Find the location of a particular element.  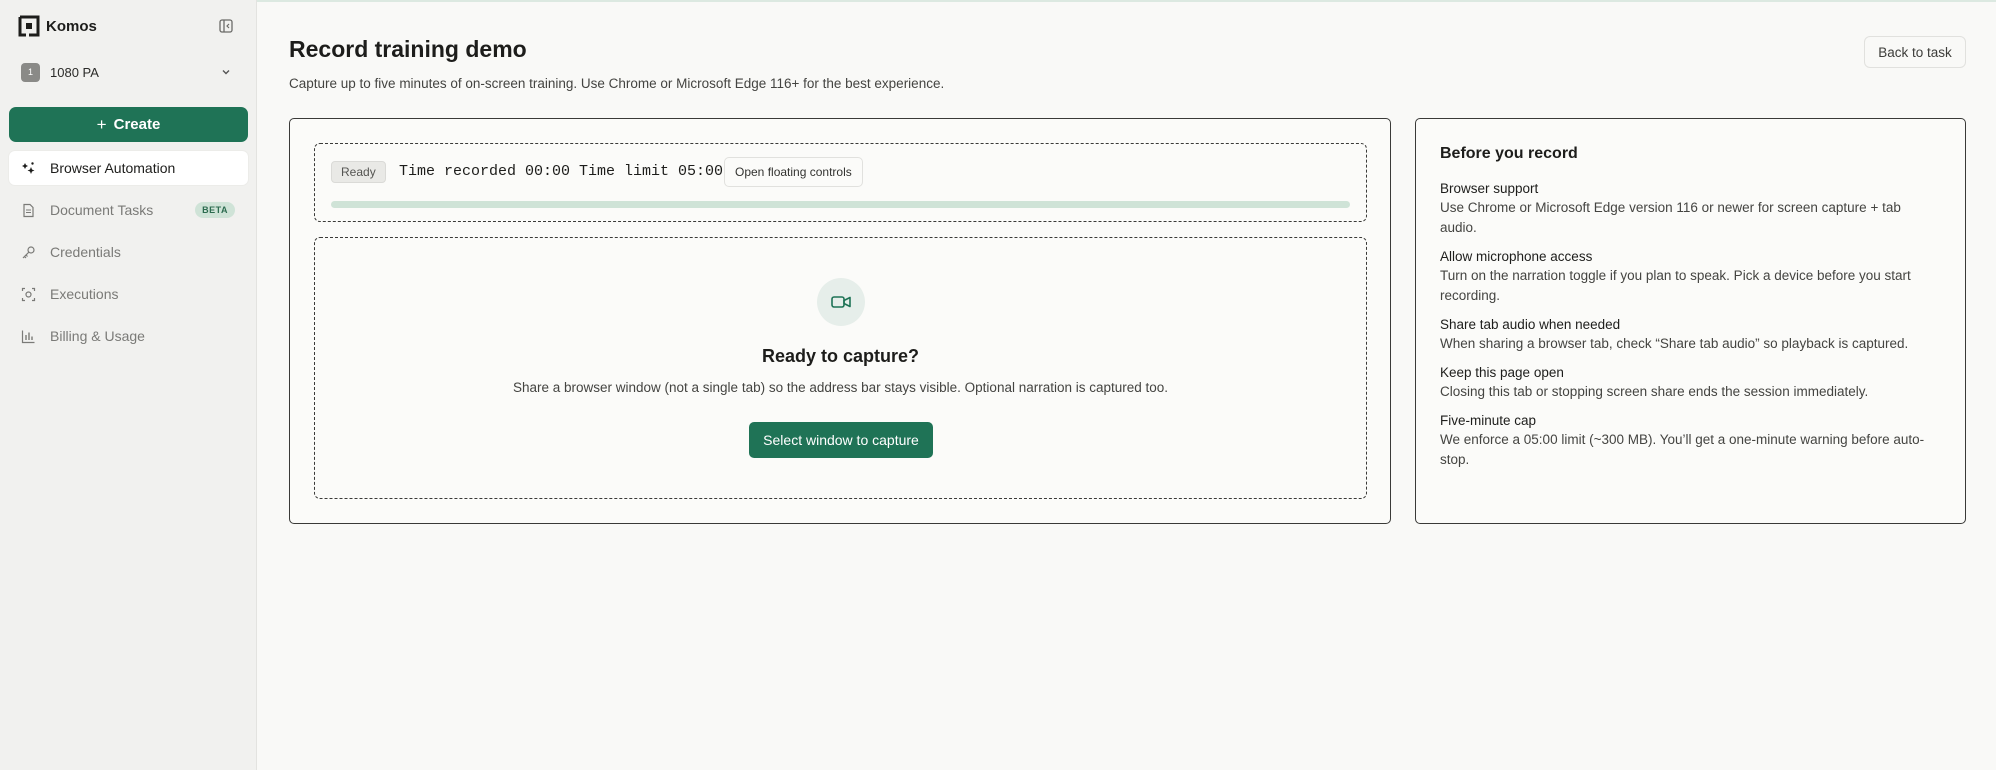

sidebar-item-label: Billing & Usage is located at coordinates (97, 336).